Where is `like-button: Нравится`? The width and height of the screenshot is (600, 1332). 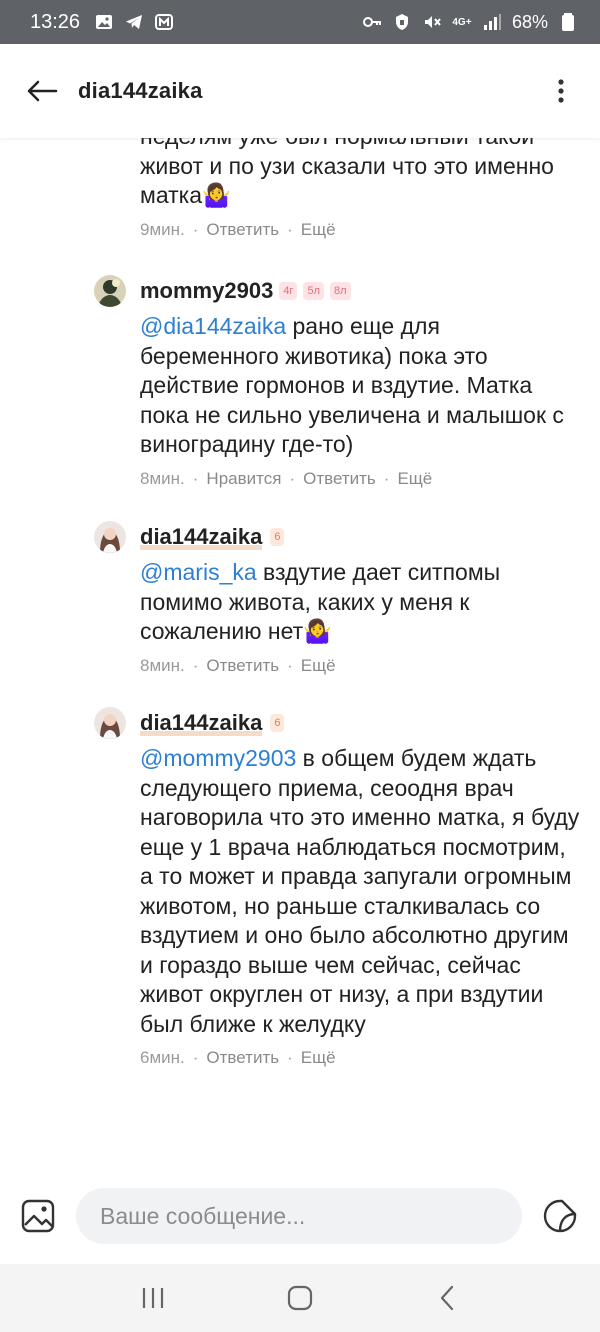
like-button: Нравится is located at coordinates (243, 479).